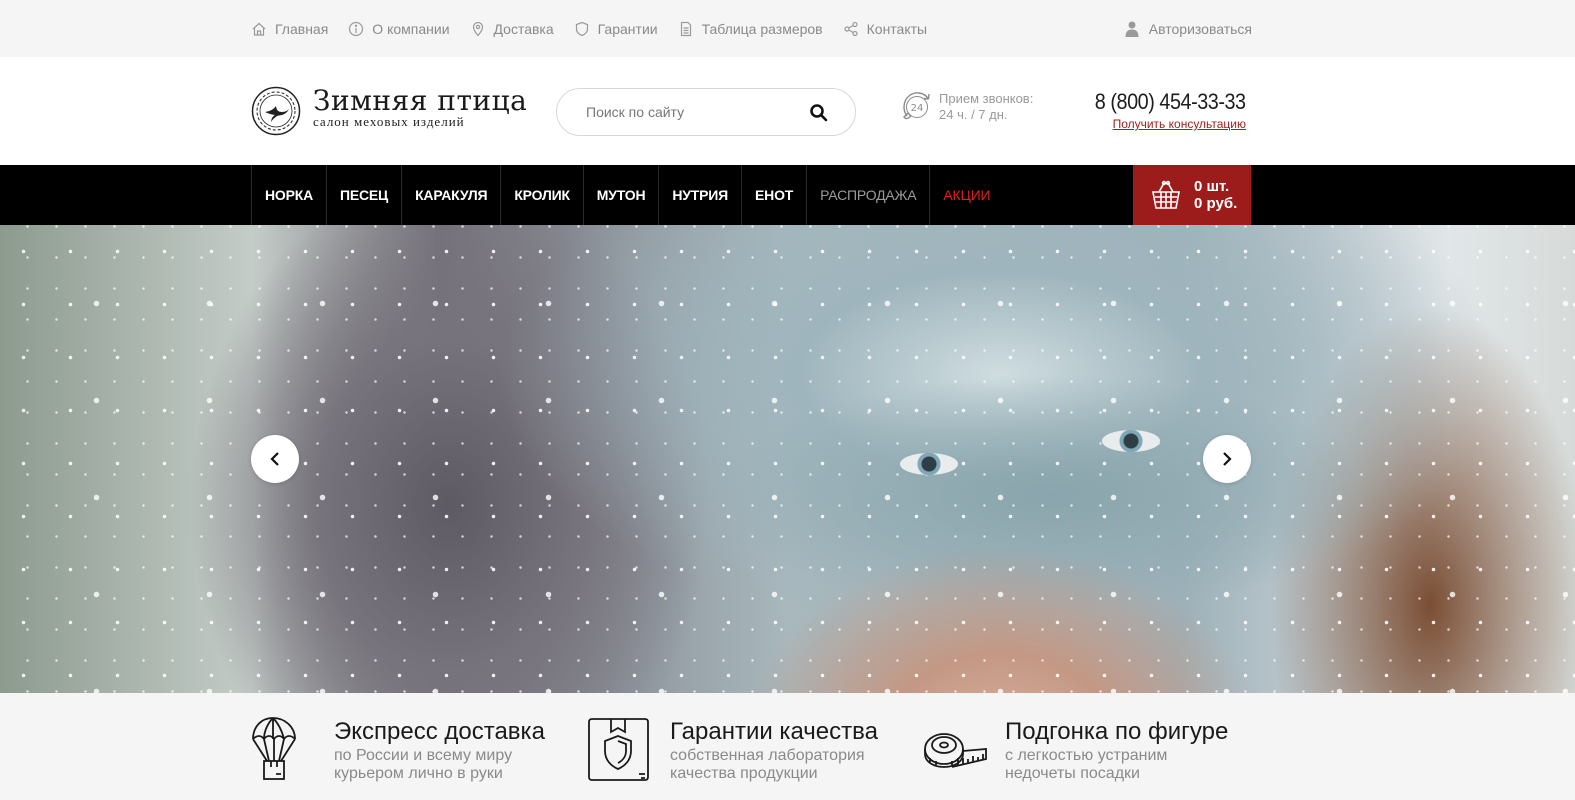 The width and height of the screenshot is (1575, 800). I want to click on feature-fitting-desc-1: с легкостью устраним, so click(1086, 755).